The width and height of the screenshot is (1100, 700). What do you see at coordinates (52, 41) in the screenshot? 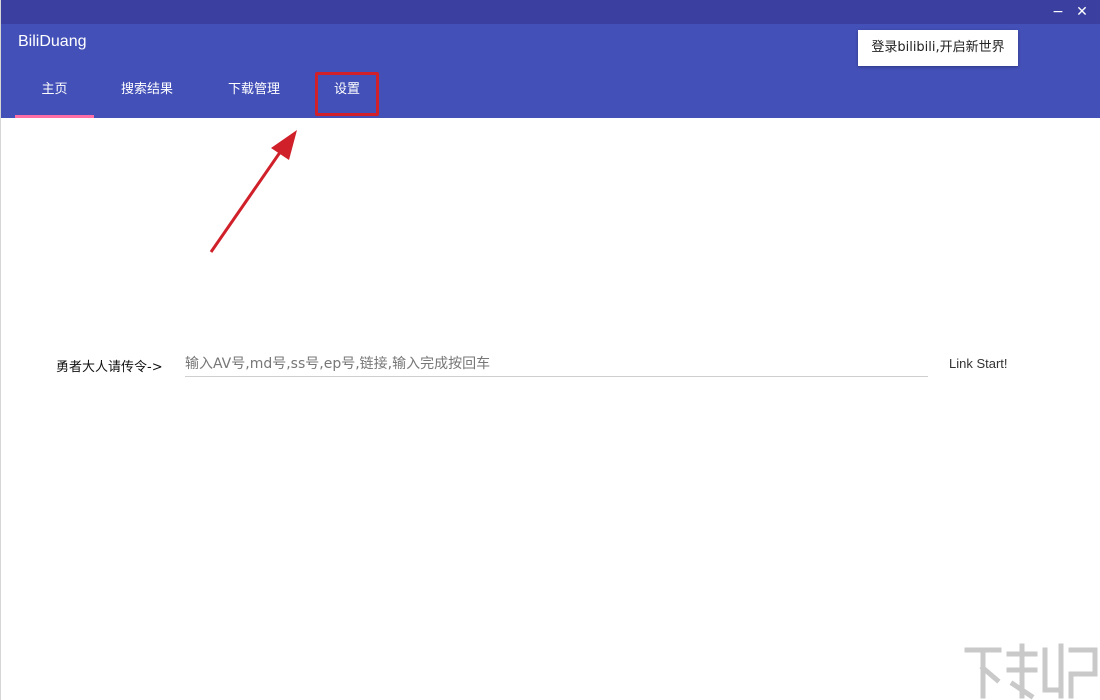
I see `app-title: BiliDuang` at bounding box center [52, 41].